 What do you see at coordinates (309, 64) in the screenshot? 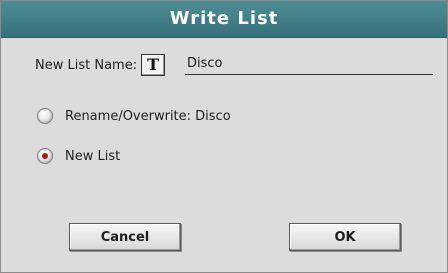
I see `list-name-field: Disco` at bounding box center [309, 64].